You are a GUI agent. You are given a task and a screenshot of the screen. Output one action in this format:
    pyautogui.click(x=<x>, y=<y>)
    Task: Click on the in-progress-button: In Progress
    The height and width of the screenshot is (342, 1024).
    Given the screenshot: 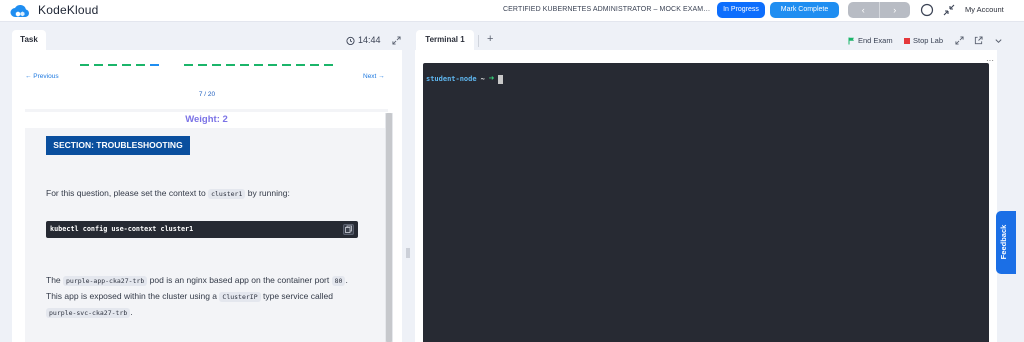 What is the action you would take?
    pyautogui.click(x=741, y=10)
    